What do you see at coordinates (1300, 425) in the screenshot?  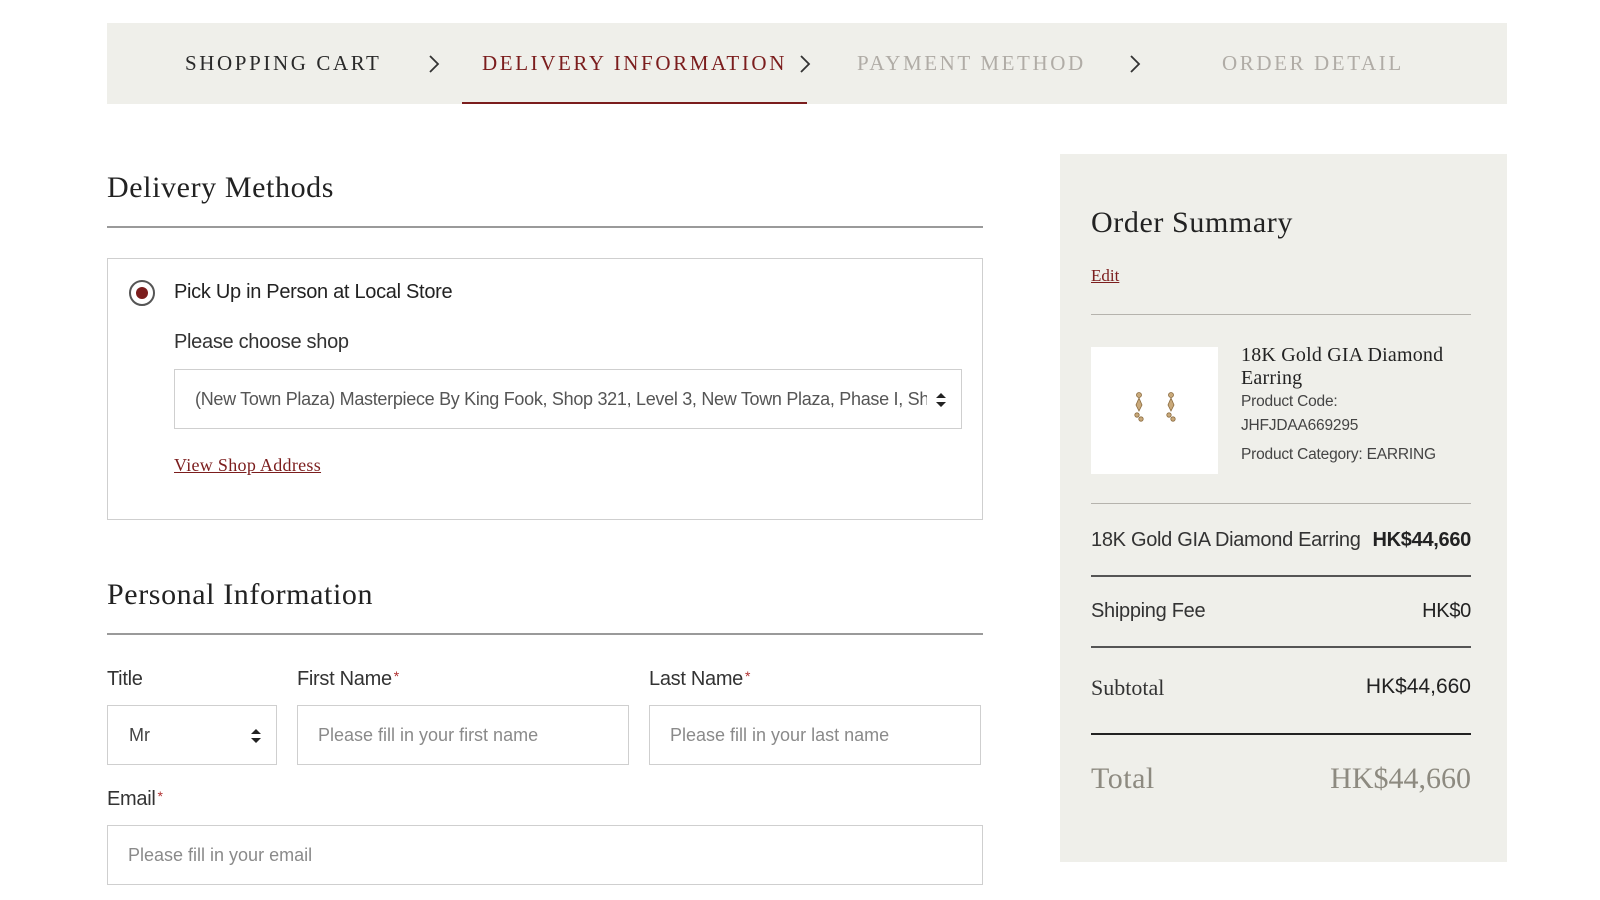 I see `product-code: JHFJDAA669295` at bounding box center [1300, 425].